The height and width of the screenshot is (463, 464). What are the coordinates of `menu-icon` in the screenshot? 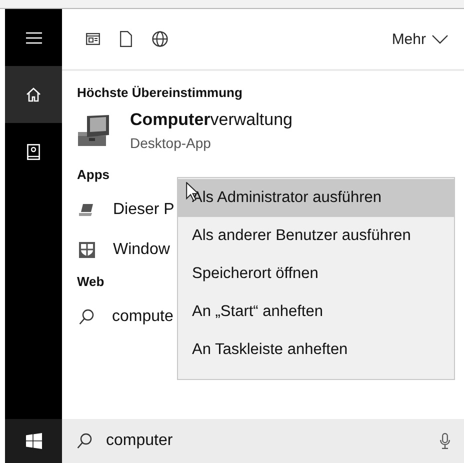 It's located at (34, 38).